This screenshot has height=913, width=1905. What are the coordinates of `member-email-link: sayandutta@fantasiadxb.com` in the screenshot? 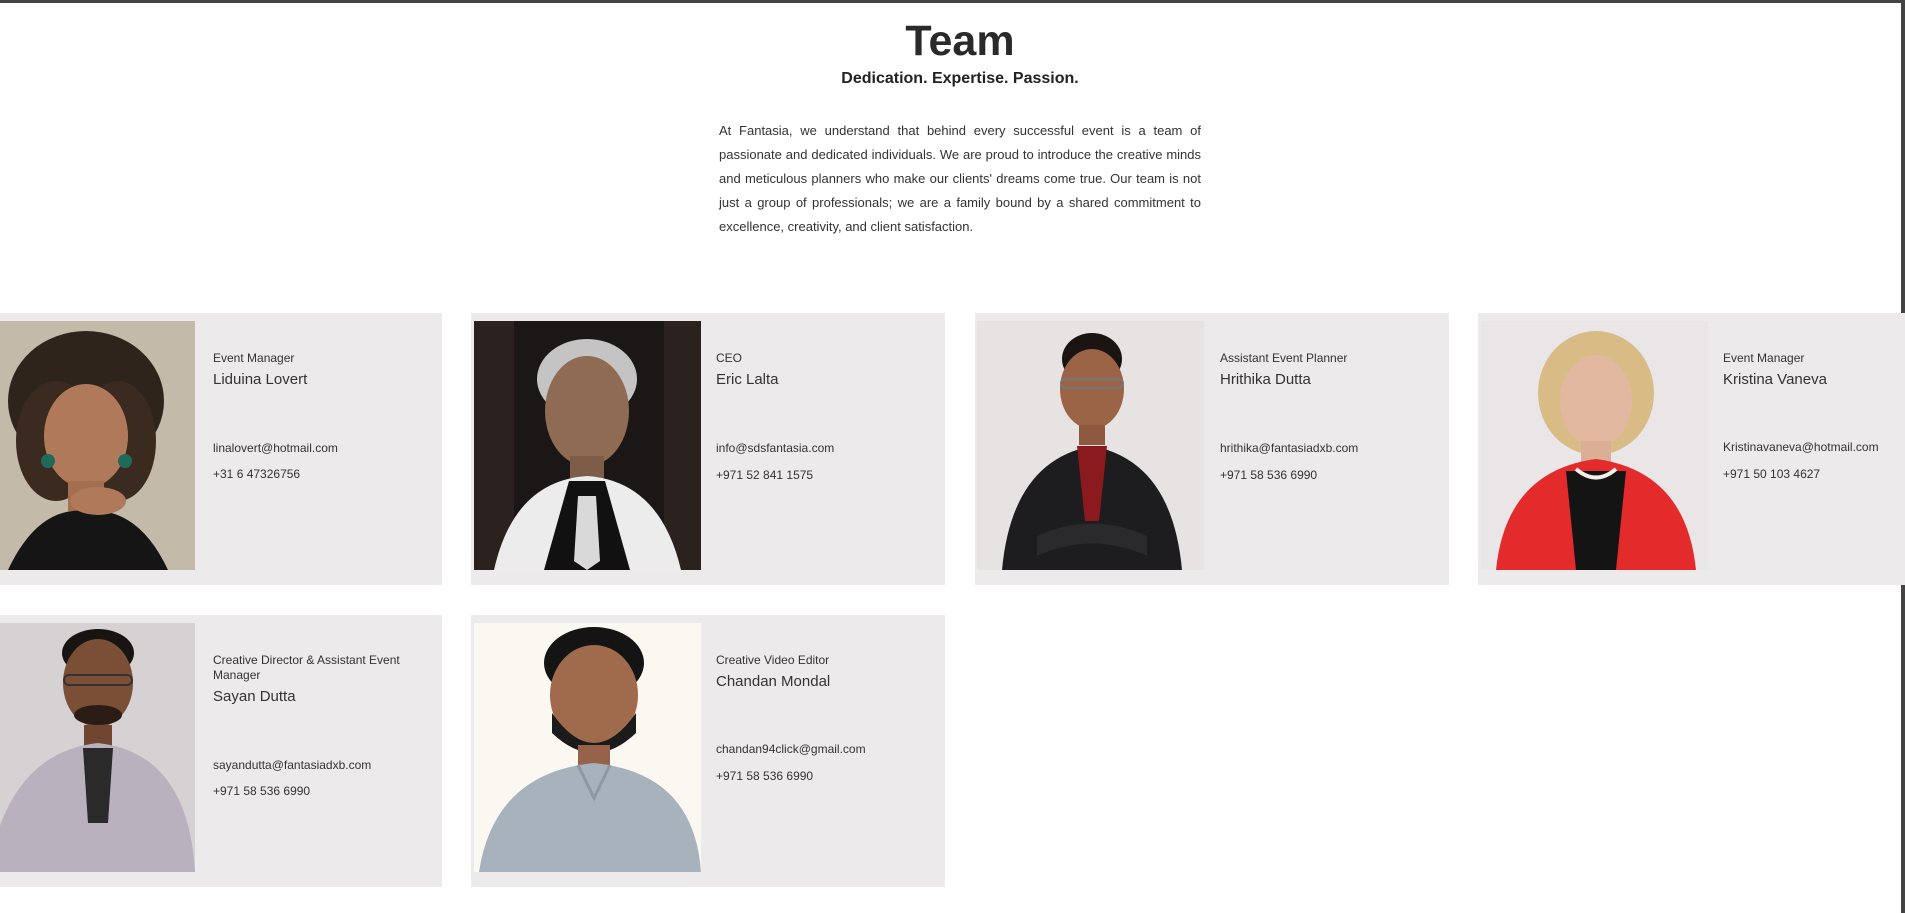 It's located at (292, 765).